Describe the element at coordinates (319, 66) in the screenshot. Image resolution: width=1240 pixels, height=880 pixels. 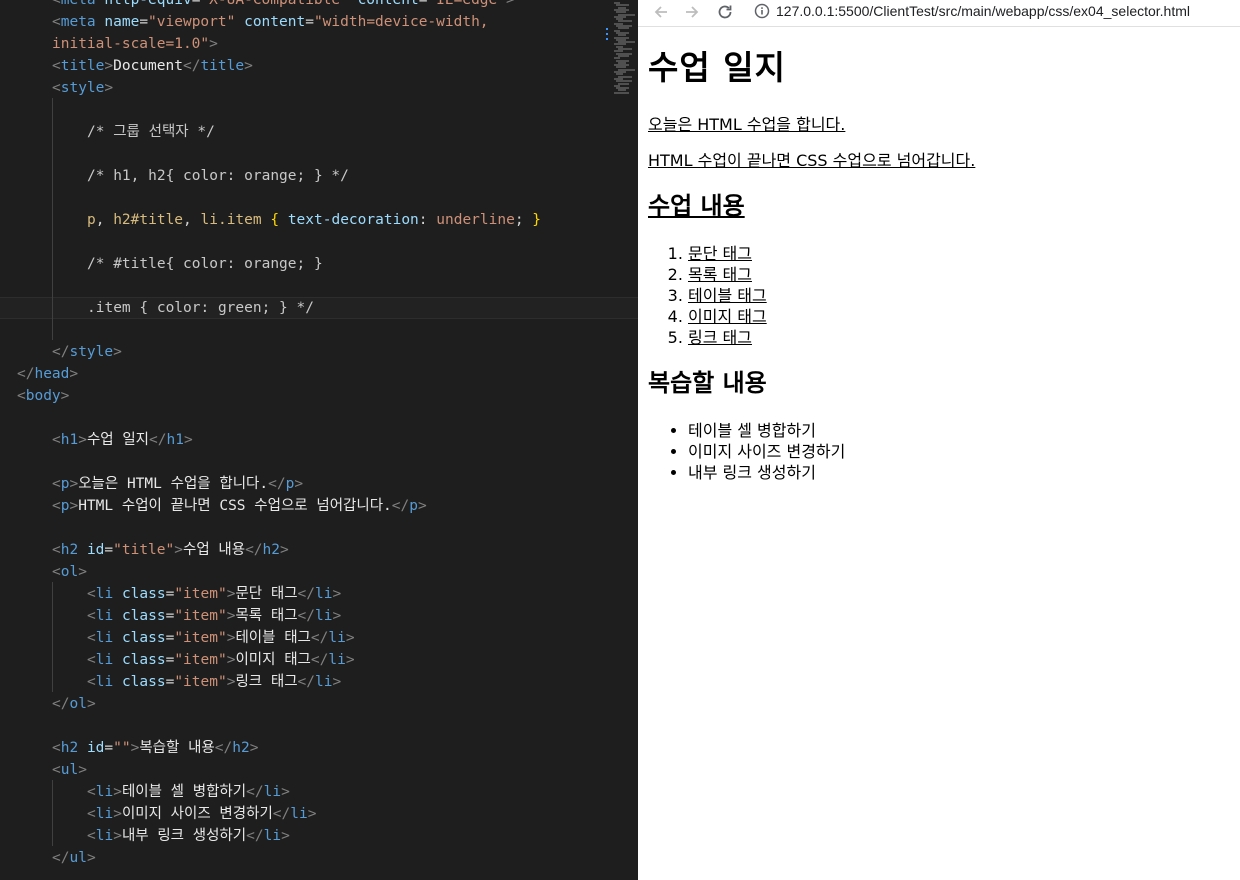
I see `code-line: <title>Document</title>` at that location.